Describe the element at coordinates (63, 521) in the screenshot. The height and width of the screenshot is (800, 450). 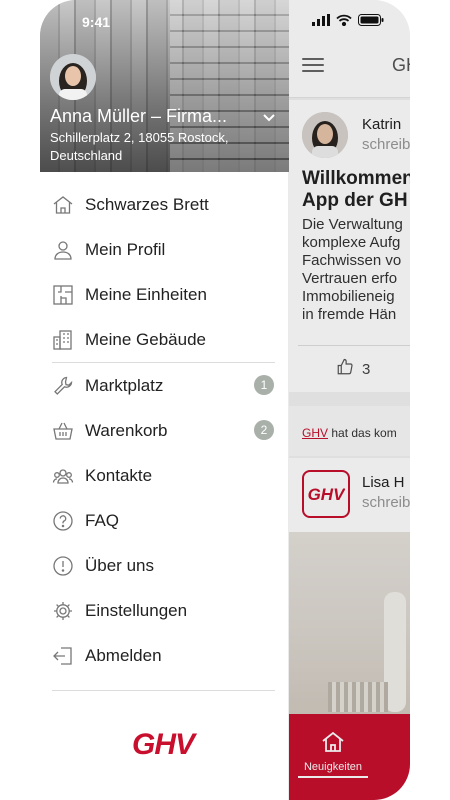
I see `question-icon` at that location.